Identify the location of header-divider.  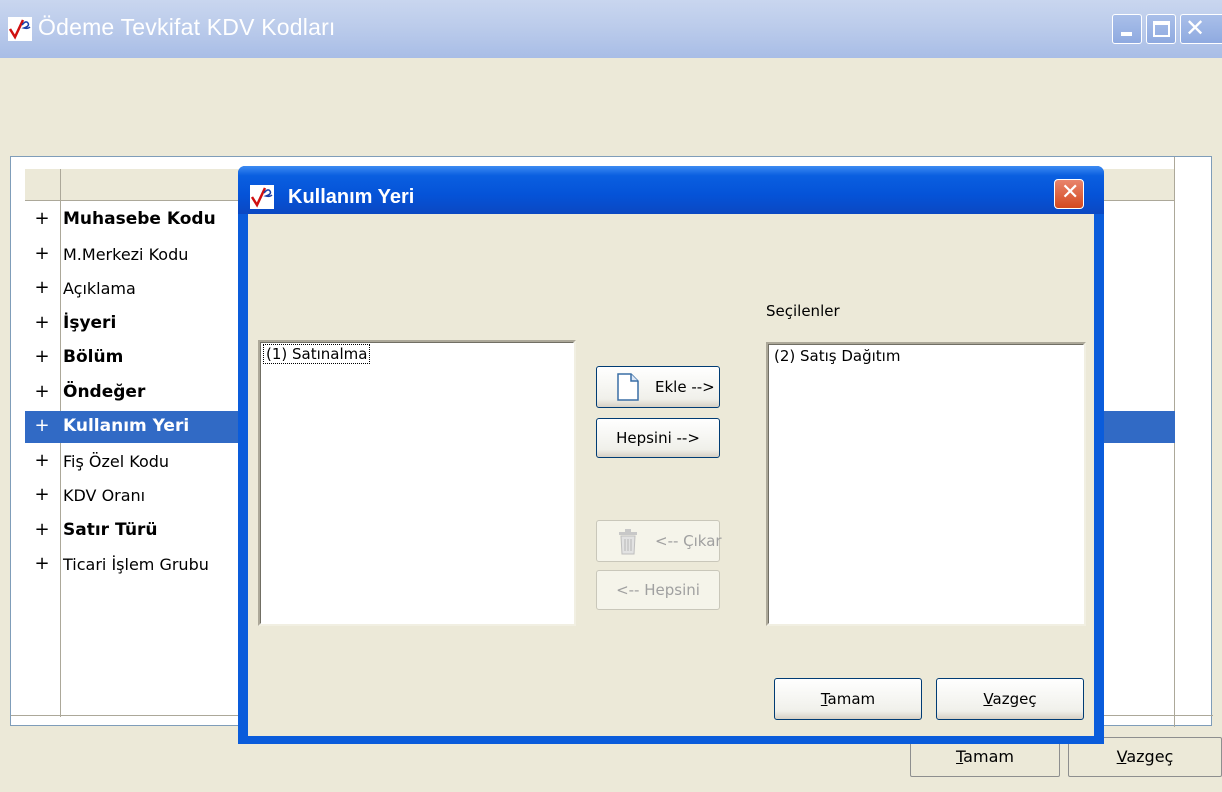
(60, 185).